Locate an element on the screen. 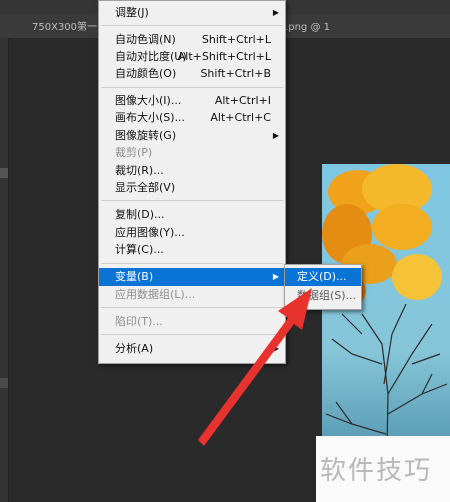  red-pointer-arrow-icon is located at coordinates (255, 367).